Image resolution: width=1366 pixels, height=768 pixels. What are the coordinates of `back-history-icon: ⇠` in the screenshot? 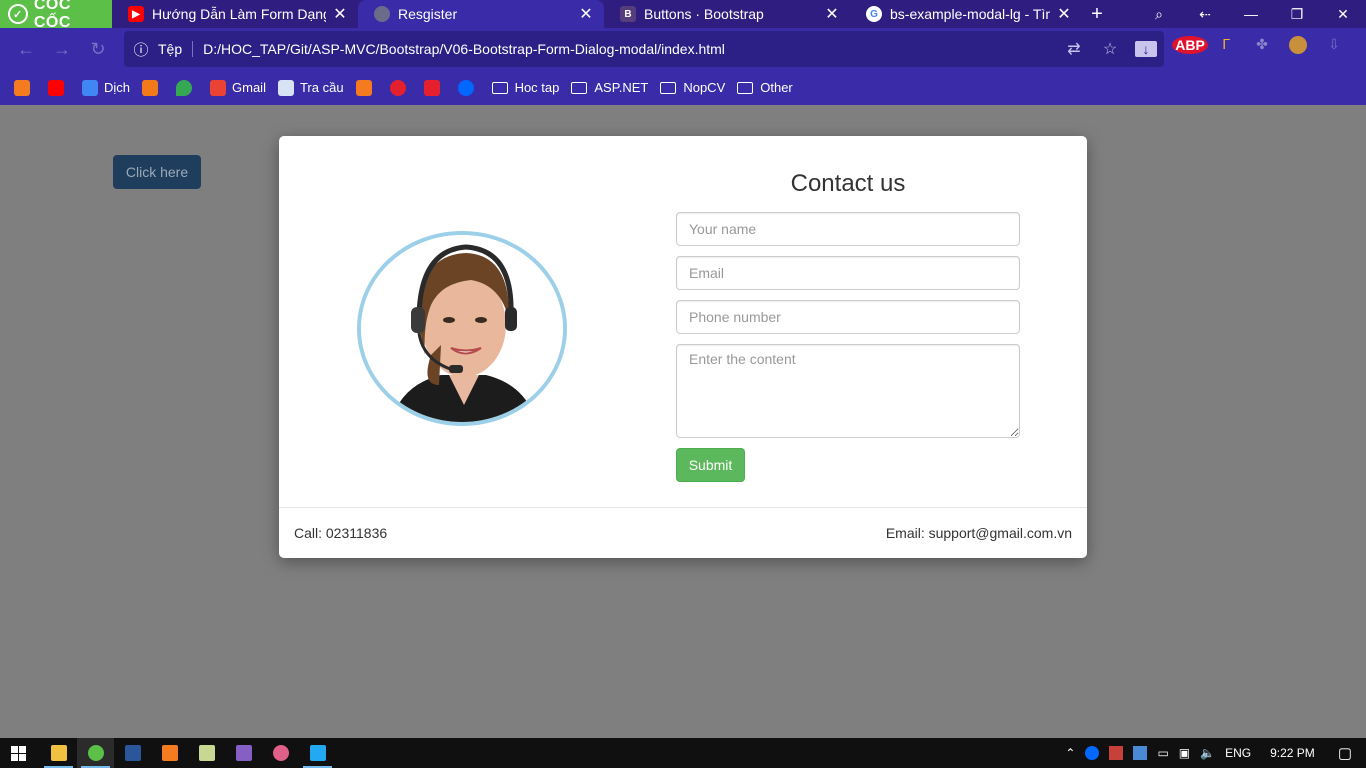 It's located at (1205, 14).